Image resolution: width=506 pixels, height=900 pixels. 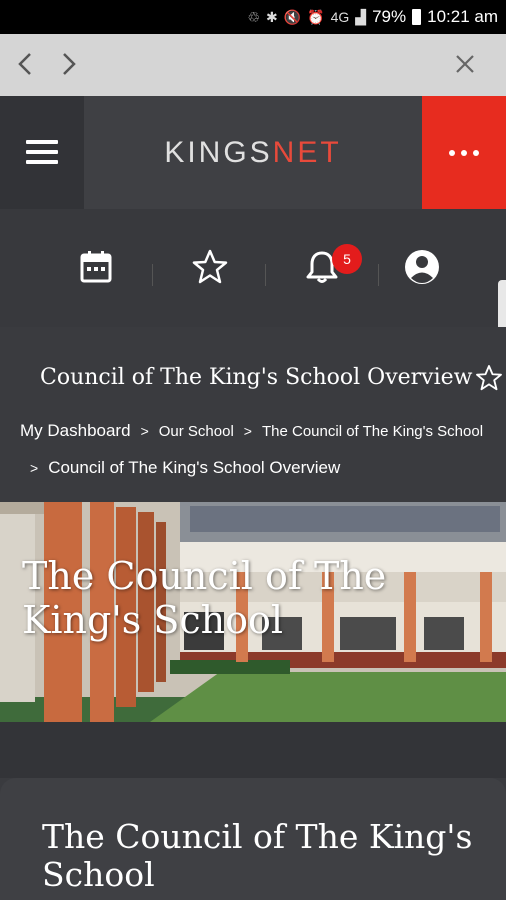 I want to click on close-icon, so click(x=465, y=67).